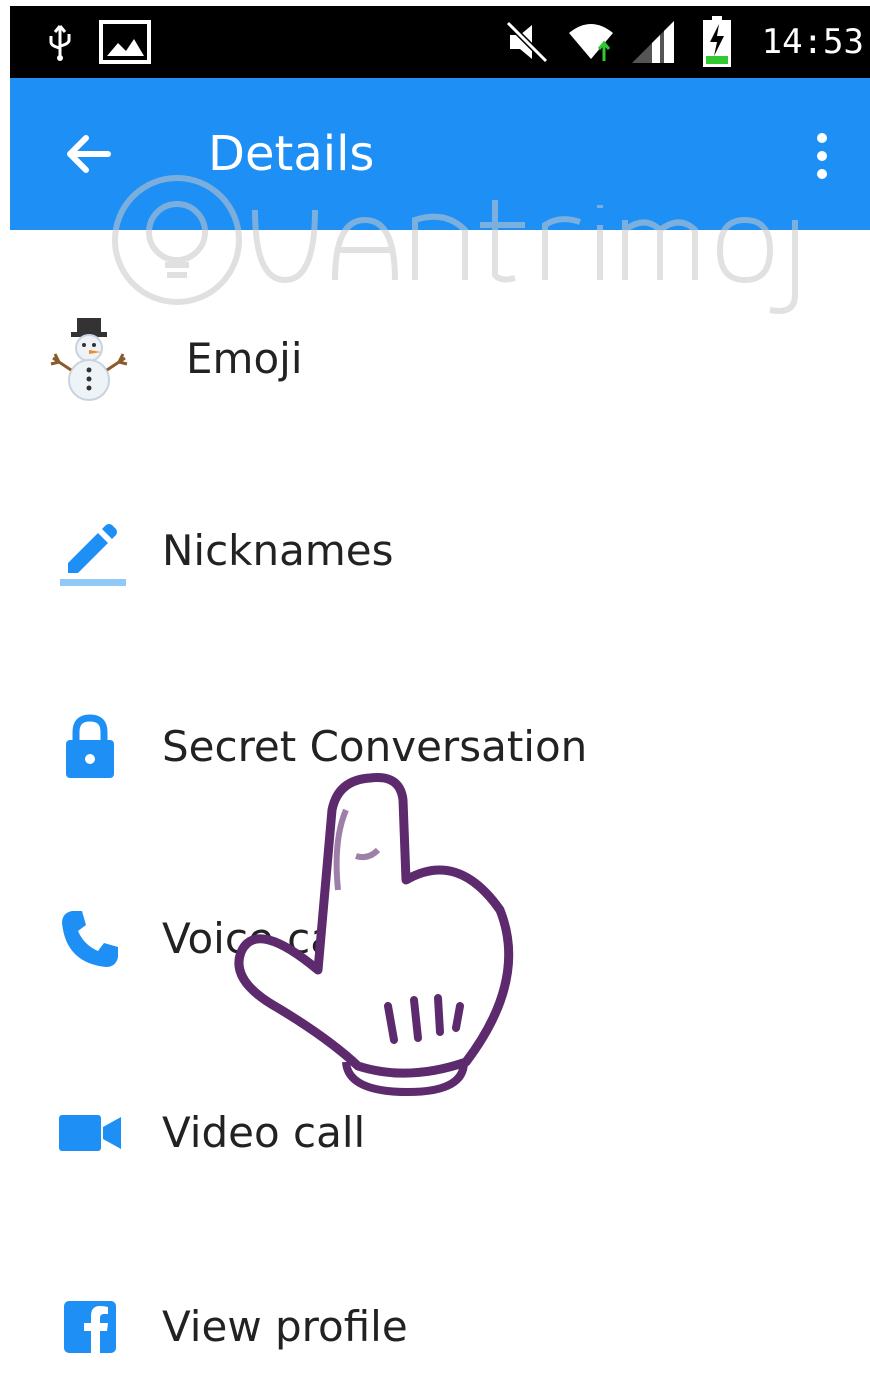  I want to click on menu-item-label: Video call, so click(264, 1132).